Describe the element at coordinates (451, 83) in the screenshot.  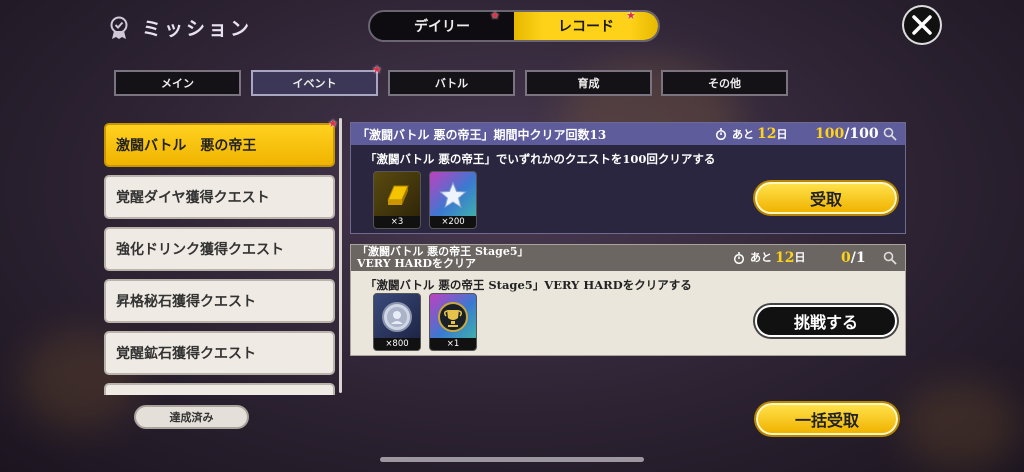
I see `tab-battle: バトル` at that location.